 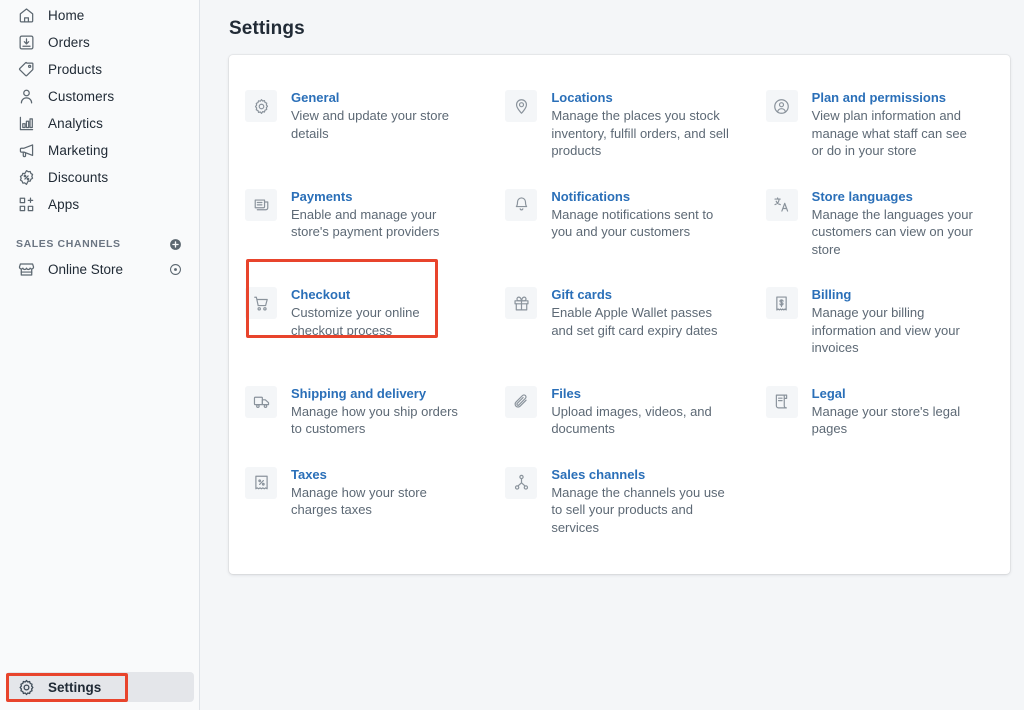 I want to click on home-icon, so click(x=26, y=16).